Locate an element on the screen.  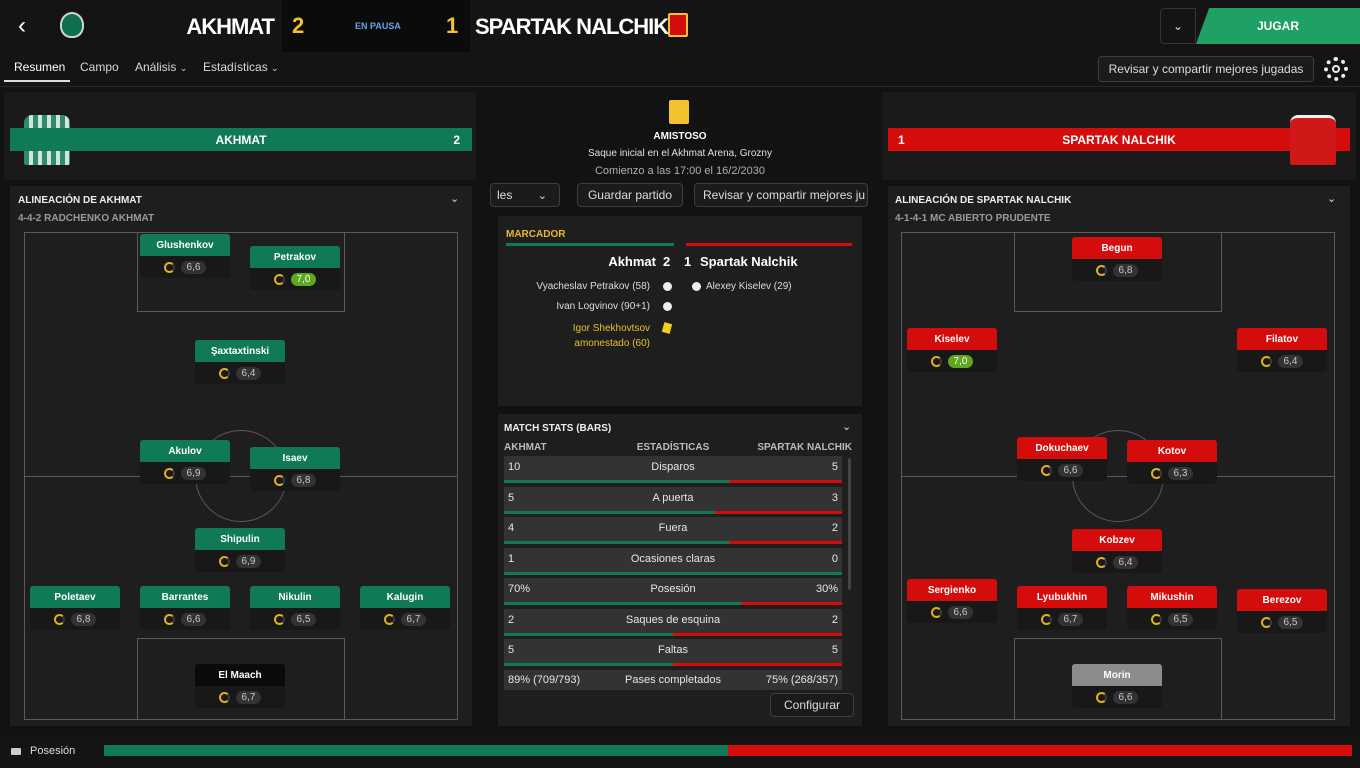
home-player-card: Şaxtaxtinski 6,4 is located at coordinates (240, 362).